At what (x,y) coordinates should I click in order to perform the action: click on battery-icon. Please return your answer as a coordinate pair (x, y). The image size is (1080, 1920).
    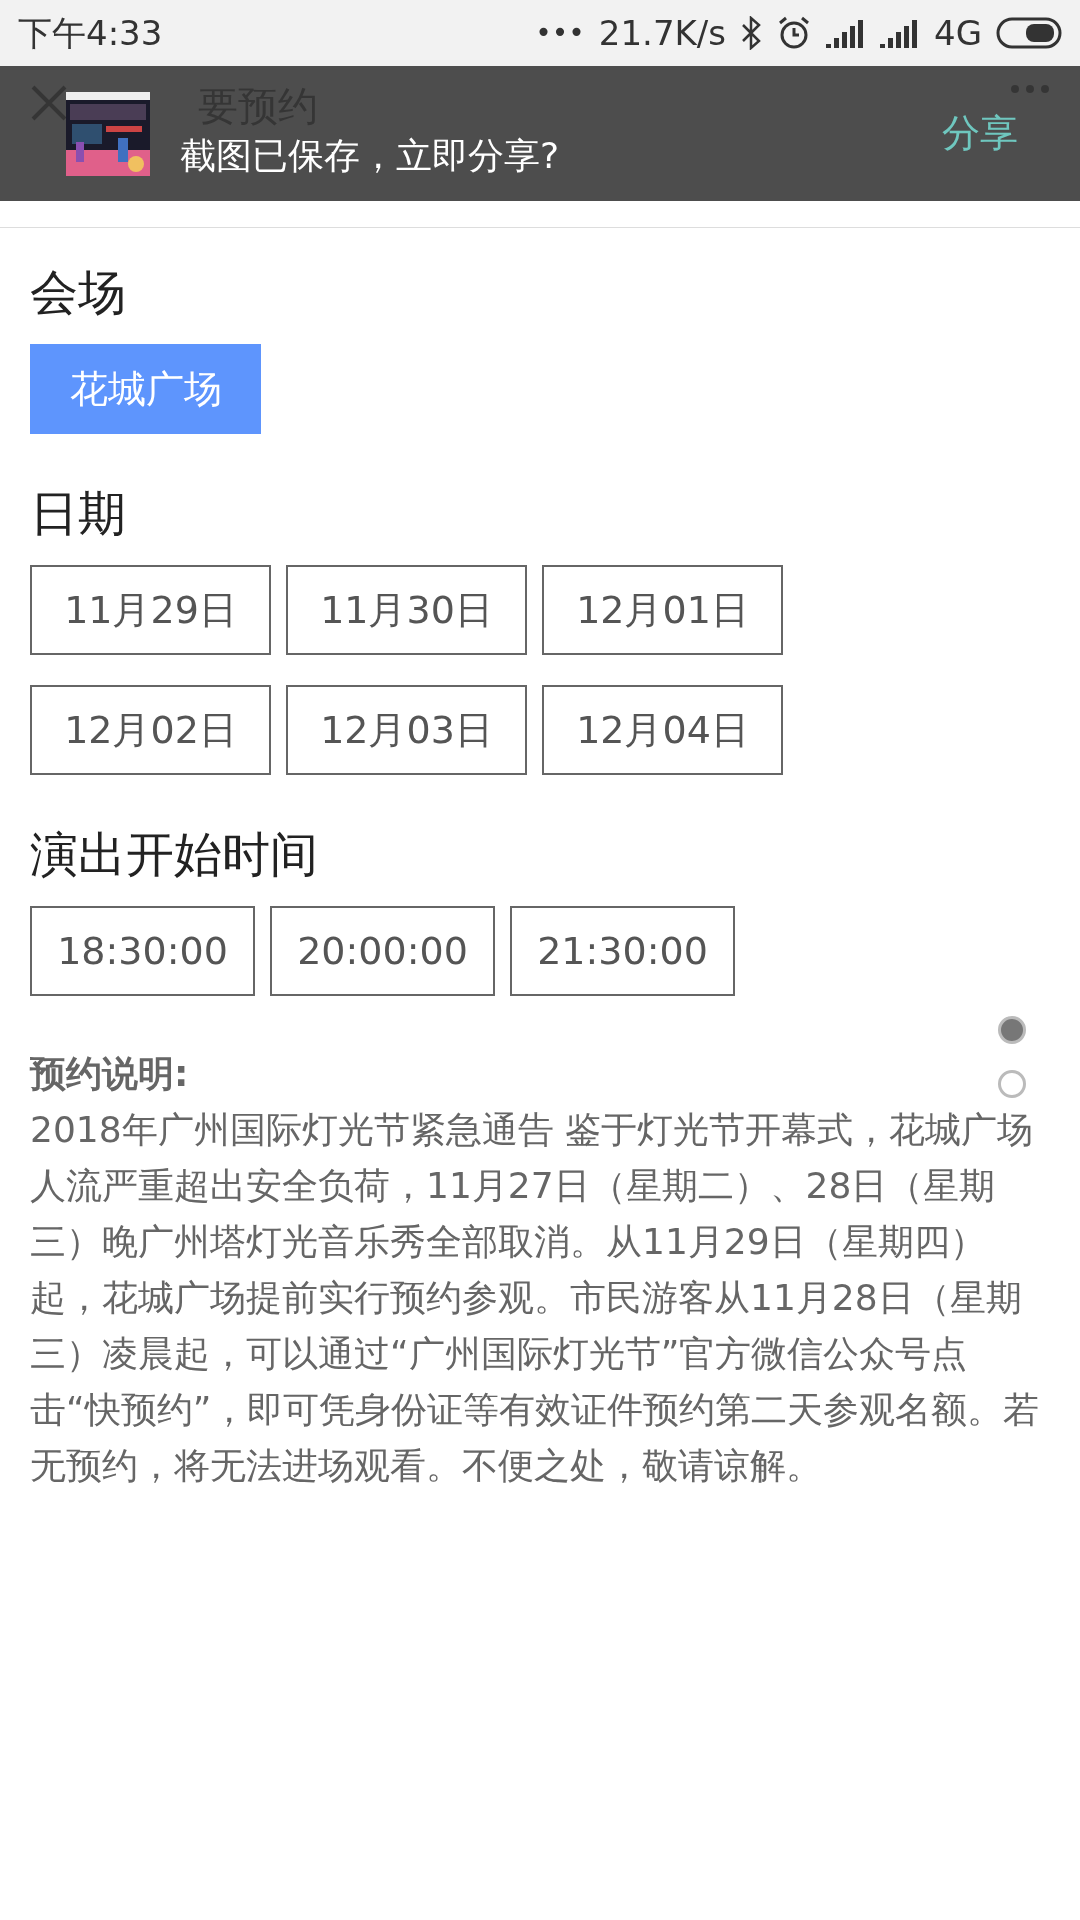
    Looking at the image, I should click on (1029, 33).